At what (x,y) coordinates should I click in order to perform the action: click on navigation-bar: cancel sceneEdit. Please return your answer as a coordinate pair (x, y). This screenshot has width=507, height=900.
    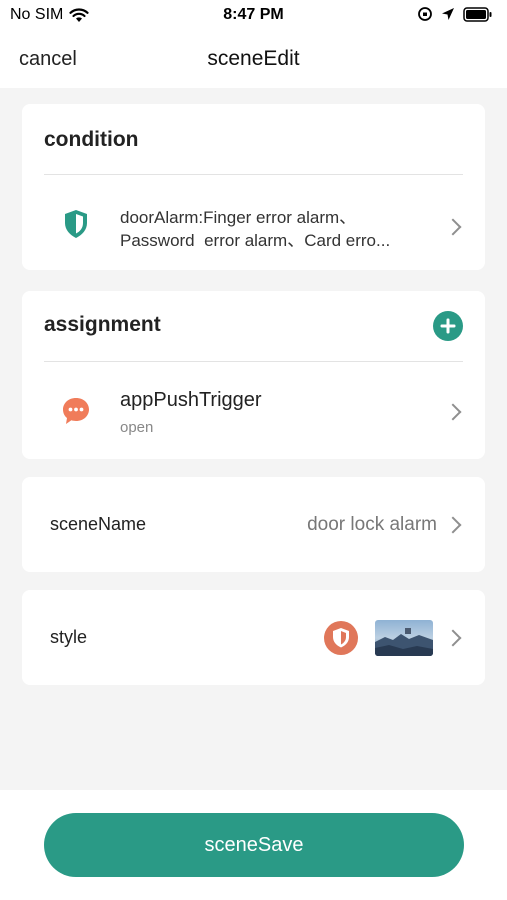
    Looking at the image, I should click on (253, 60).